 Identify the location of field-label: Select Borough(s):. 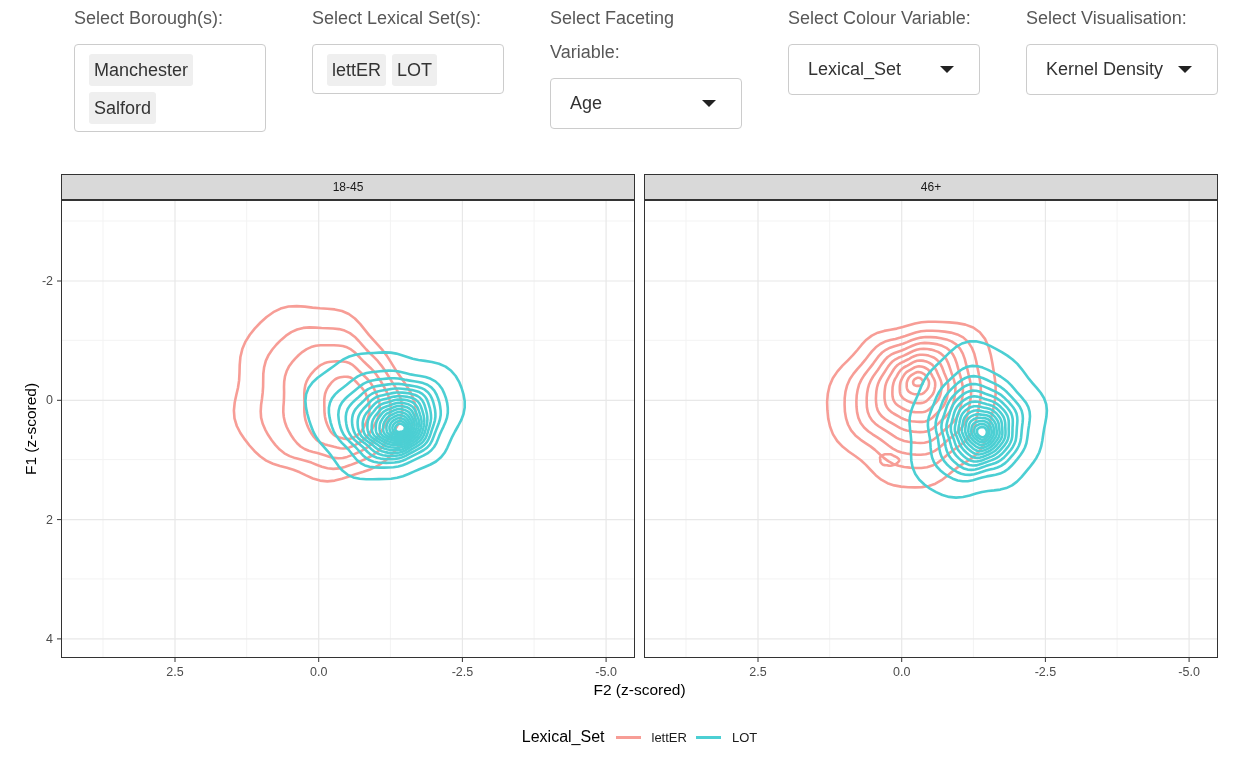
(149, 18).